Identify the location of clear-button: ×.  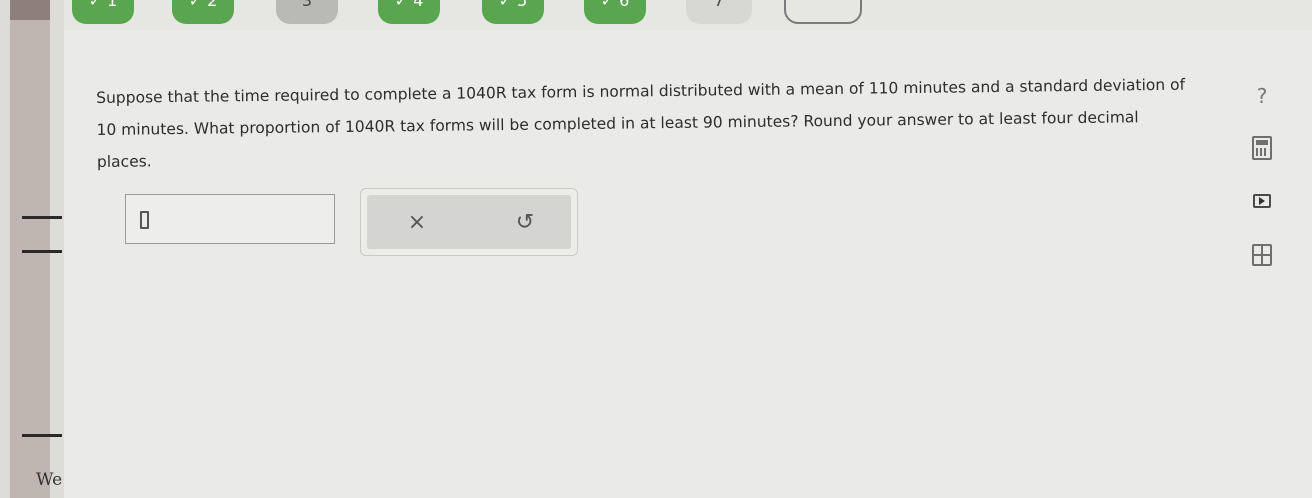
(417, 223).